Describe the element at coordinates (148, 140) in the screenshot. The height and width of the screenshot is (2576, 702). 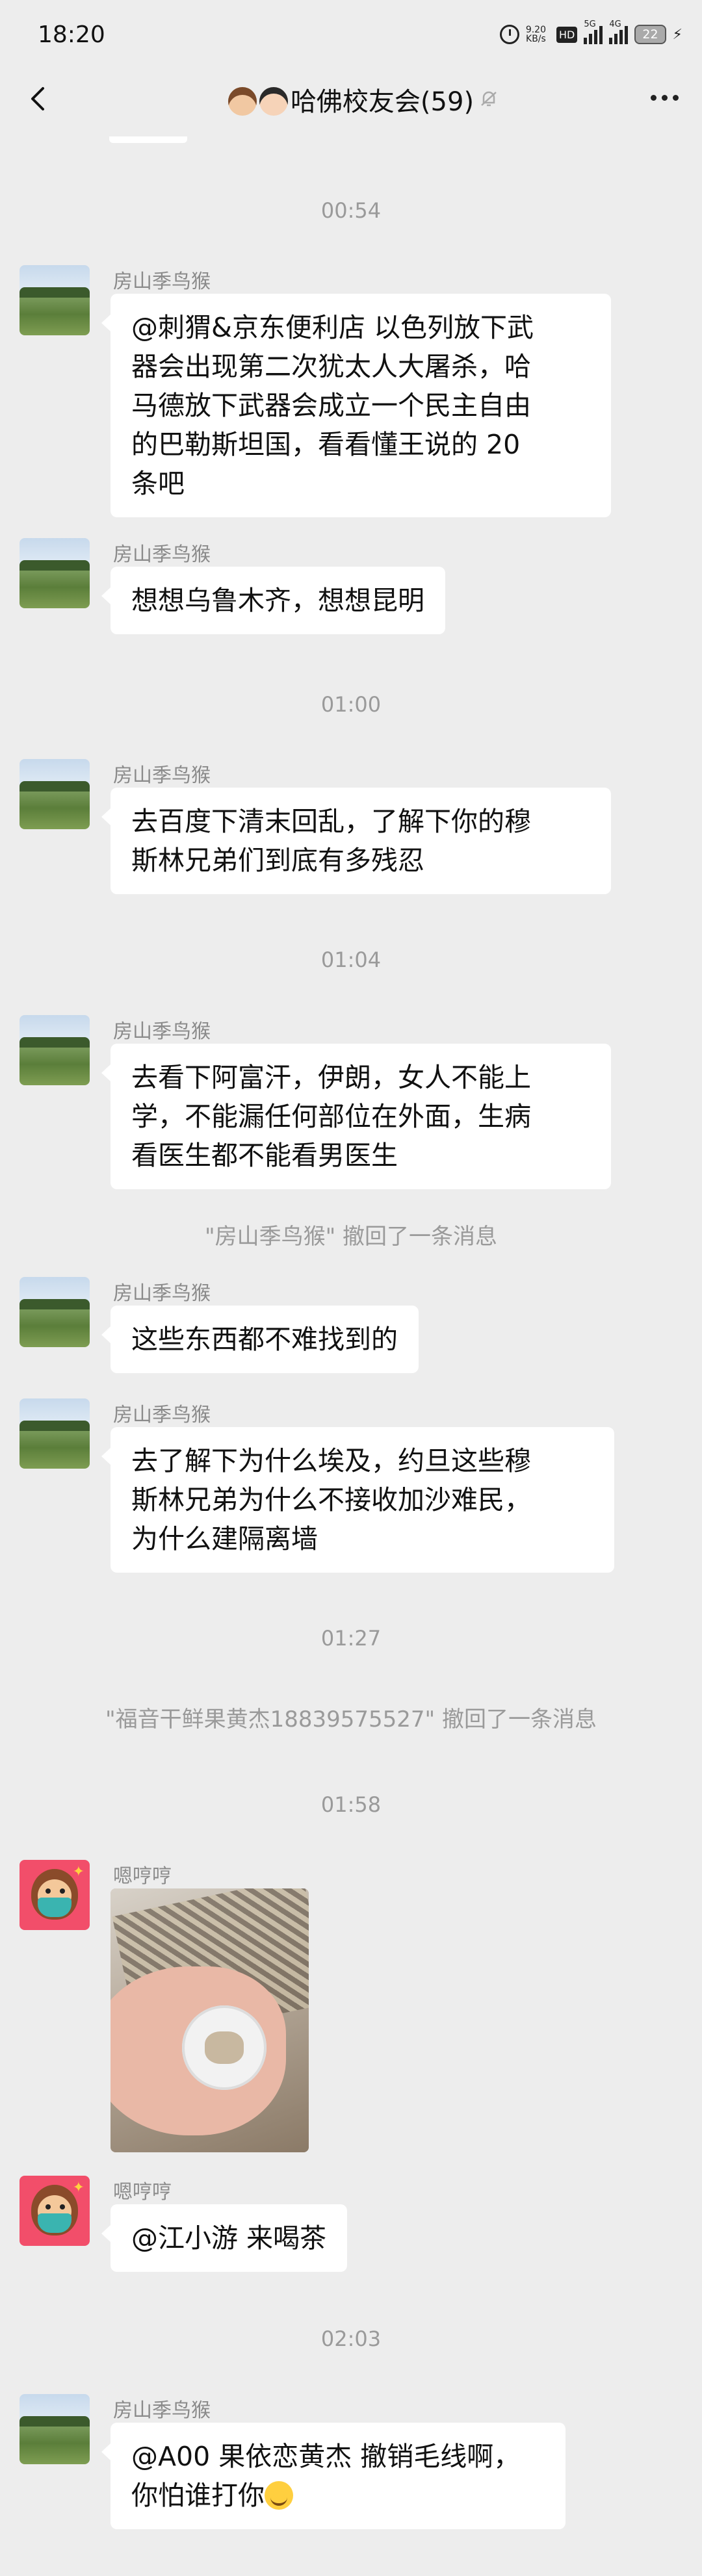
I see `previous-bubble-edge` at that location.